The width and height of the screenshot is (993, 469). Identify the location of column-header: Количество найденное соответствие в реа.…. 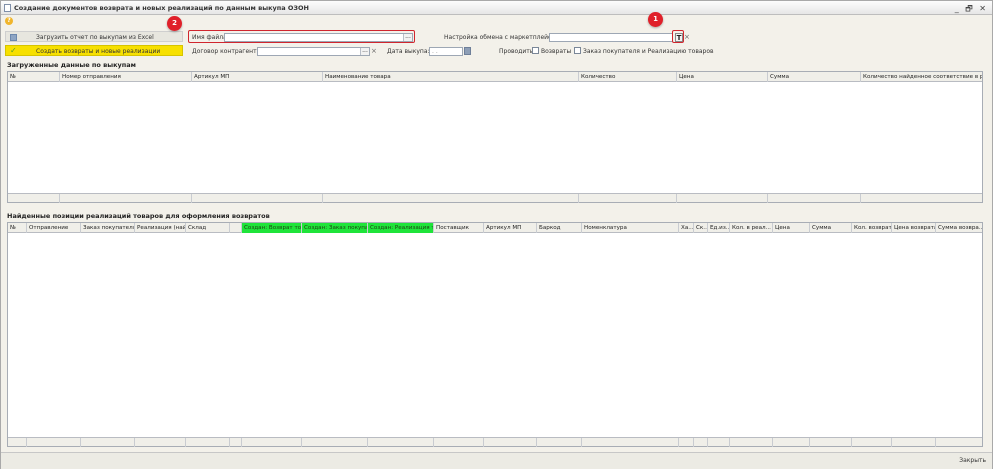
(921, 77).